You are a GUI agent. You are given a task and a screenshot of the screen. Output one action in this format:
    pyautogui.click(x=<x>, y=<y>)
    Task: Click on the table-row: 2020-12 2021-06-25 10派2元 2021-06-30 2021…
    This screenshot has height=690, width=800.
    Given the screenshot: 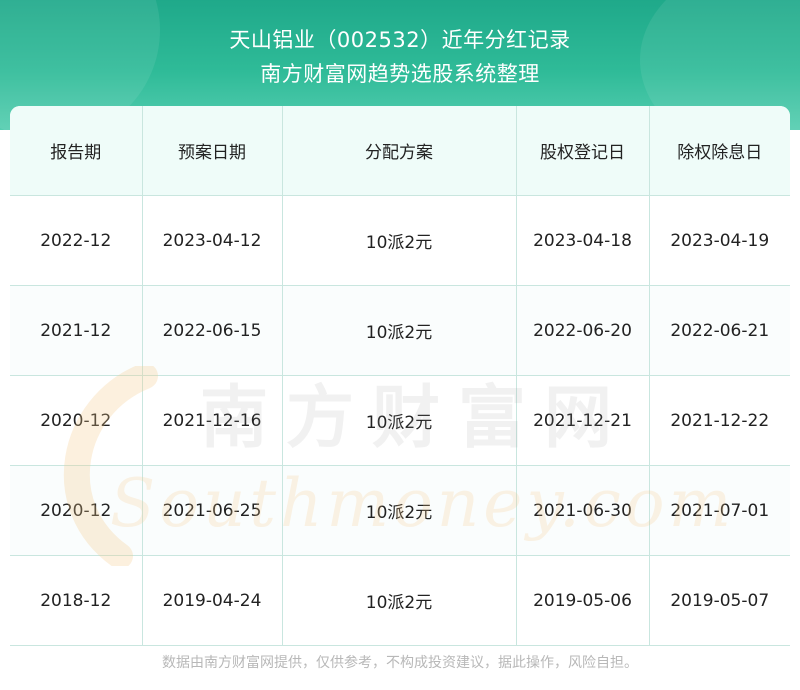 What is the action you would take?
    pyautogui.click(x=400, y=510)
    